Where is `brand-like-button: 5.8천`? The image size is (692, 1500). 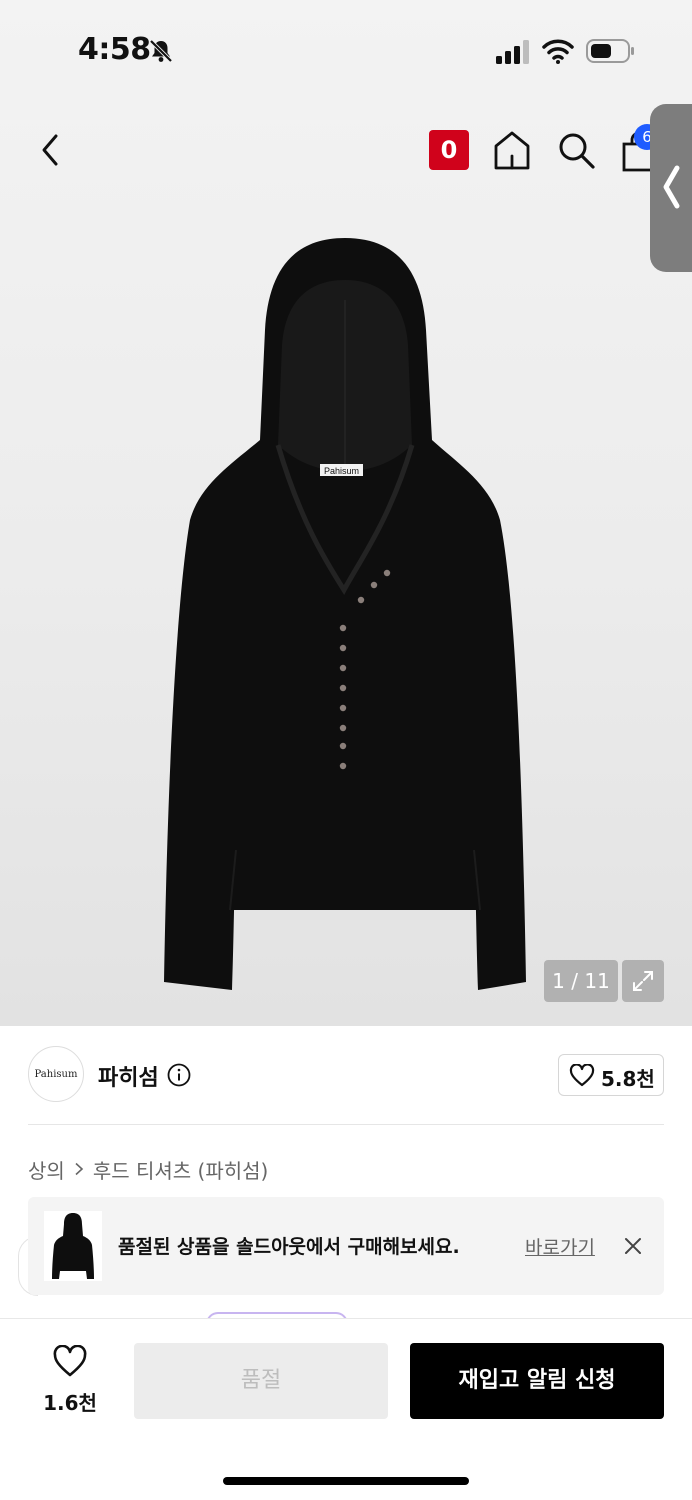 brand-like-button: 5.8천 is located at coordinates (611, 1075).